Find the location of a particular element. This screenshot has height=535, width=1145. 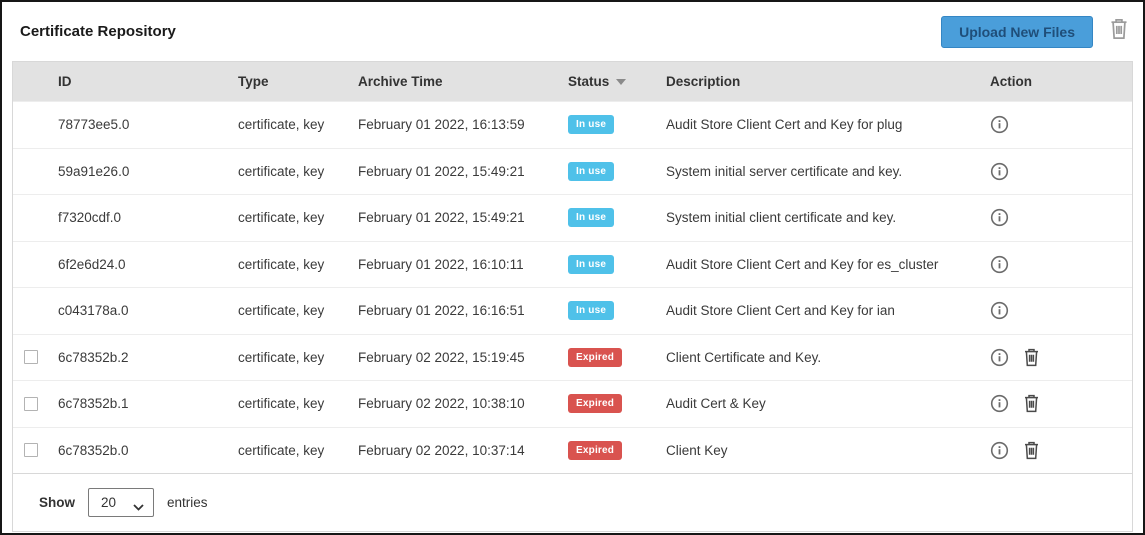

cell-id: 6c78352b.1 is located at coordinates (93, 404).